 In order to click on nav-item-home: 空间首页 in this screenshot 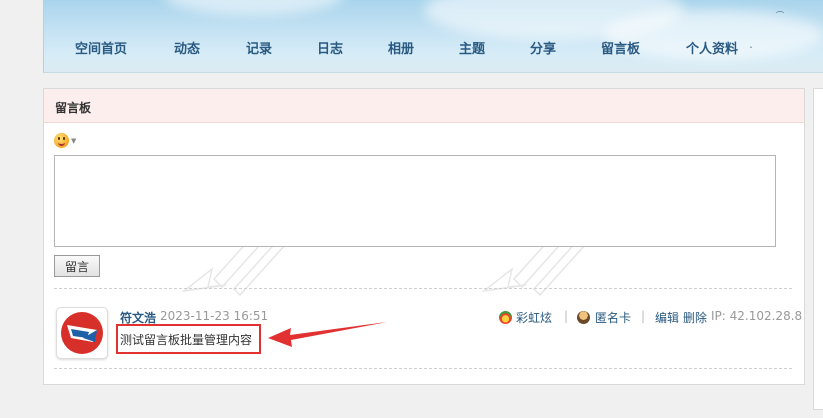, I will do `click(101, 47)`.